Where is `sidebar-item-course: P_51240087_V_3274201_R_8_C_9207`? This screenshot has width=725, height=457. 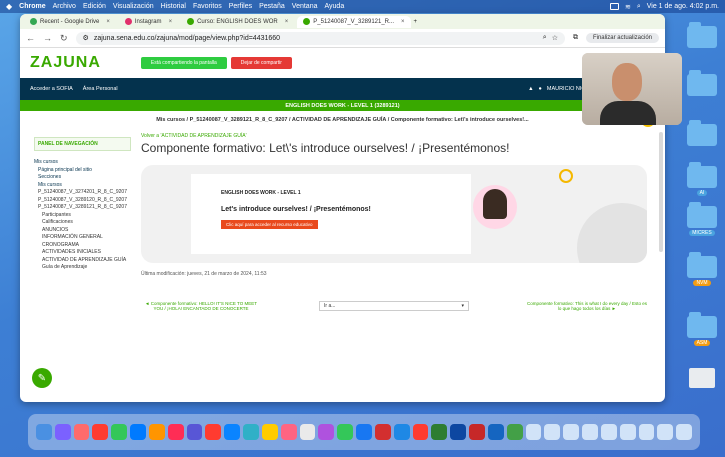
sidebar-item-course: P_51240087_V_3274201_R_8_C_9207 is located at coordinates (82, 193).